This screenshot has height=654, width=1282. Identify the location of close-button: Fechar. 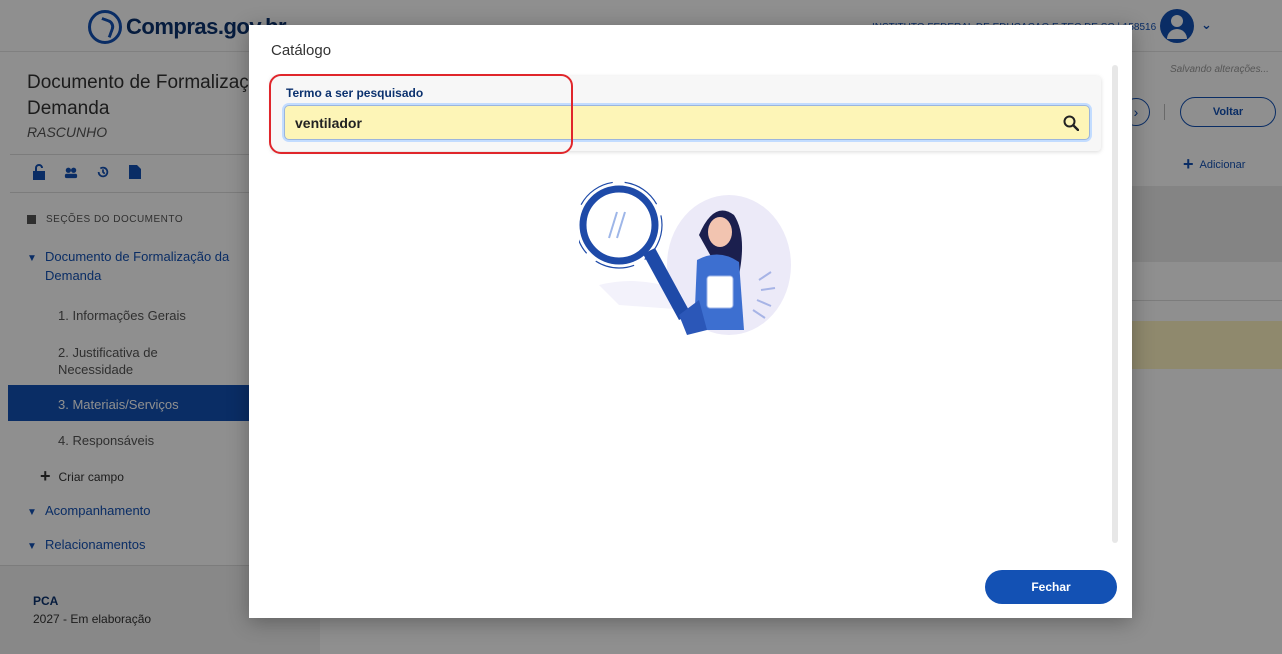
(1051, 587).